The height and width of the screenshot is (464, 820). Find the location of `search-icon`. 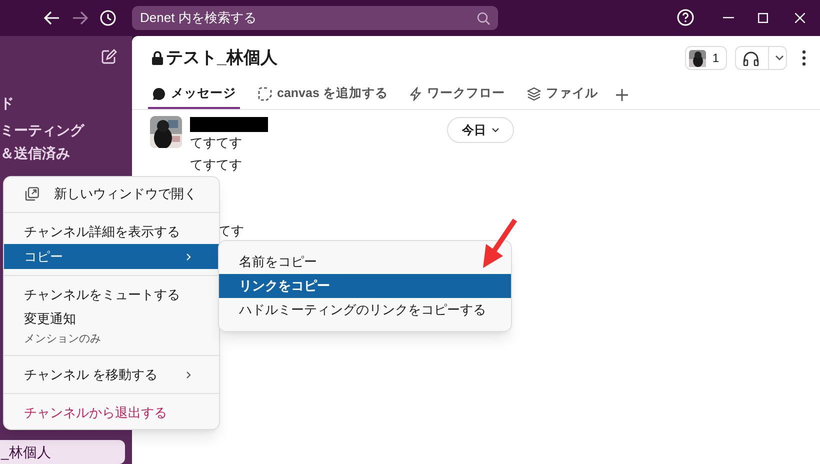

search-icon is located at coordinates (483, 18).